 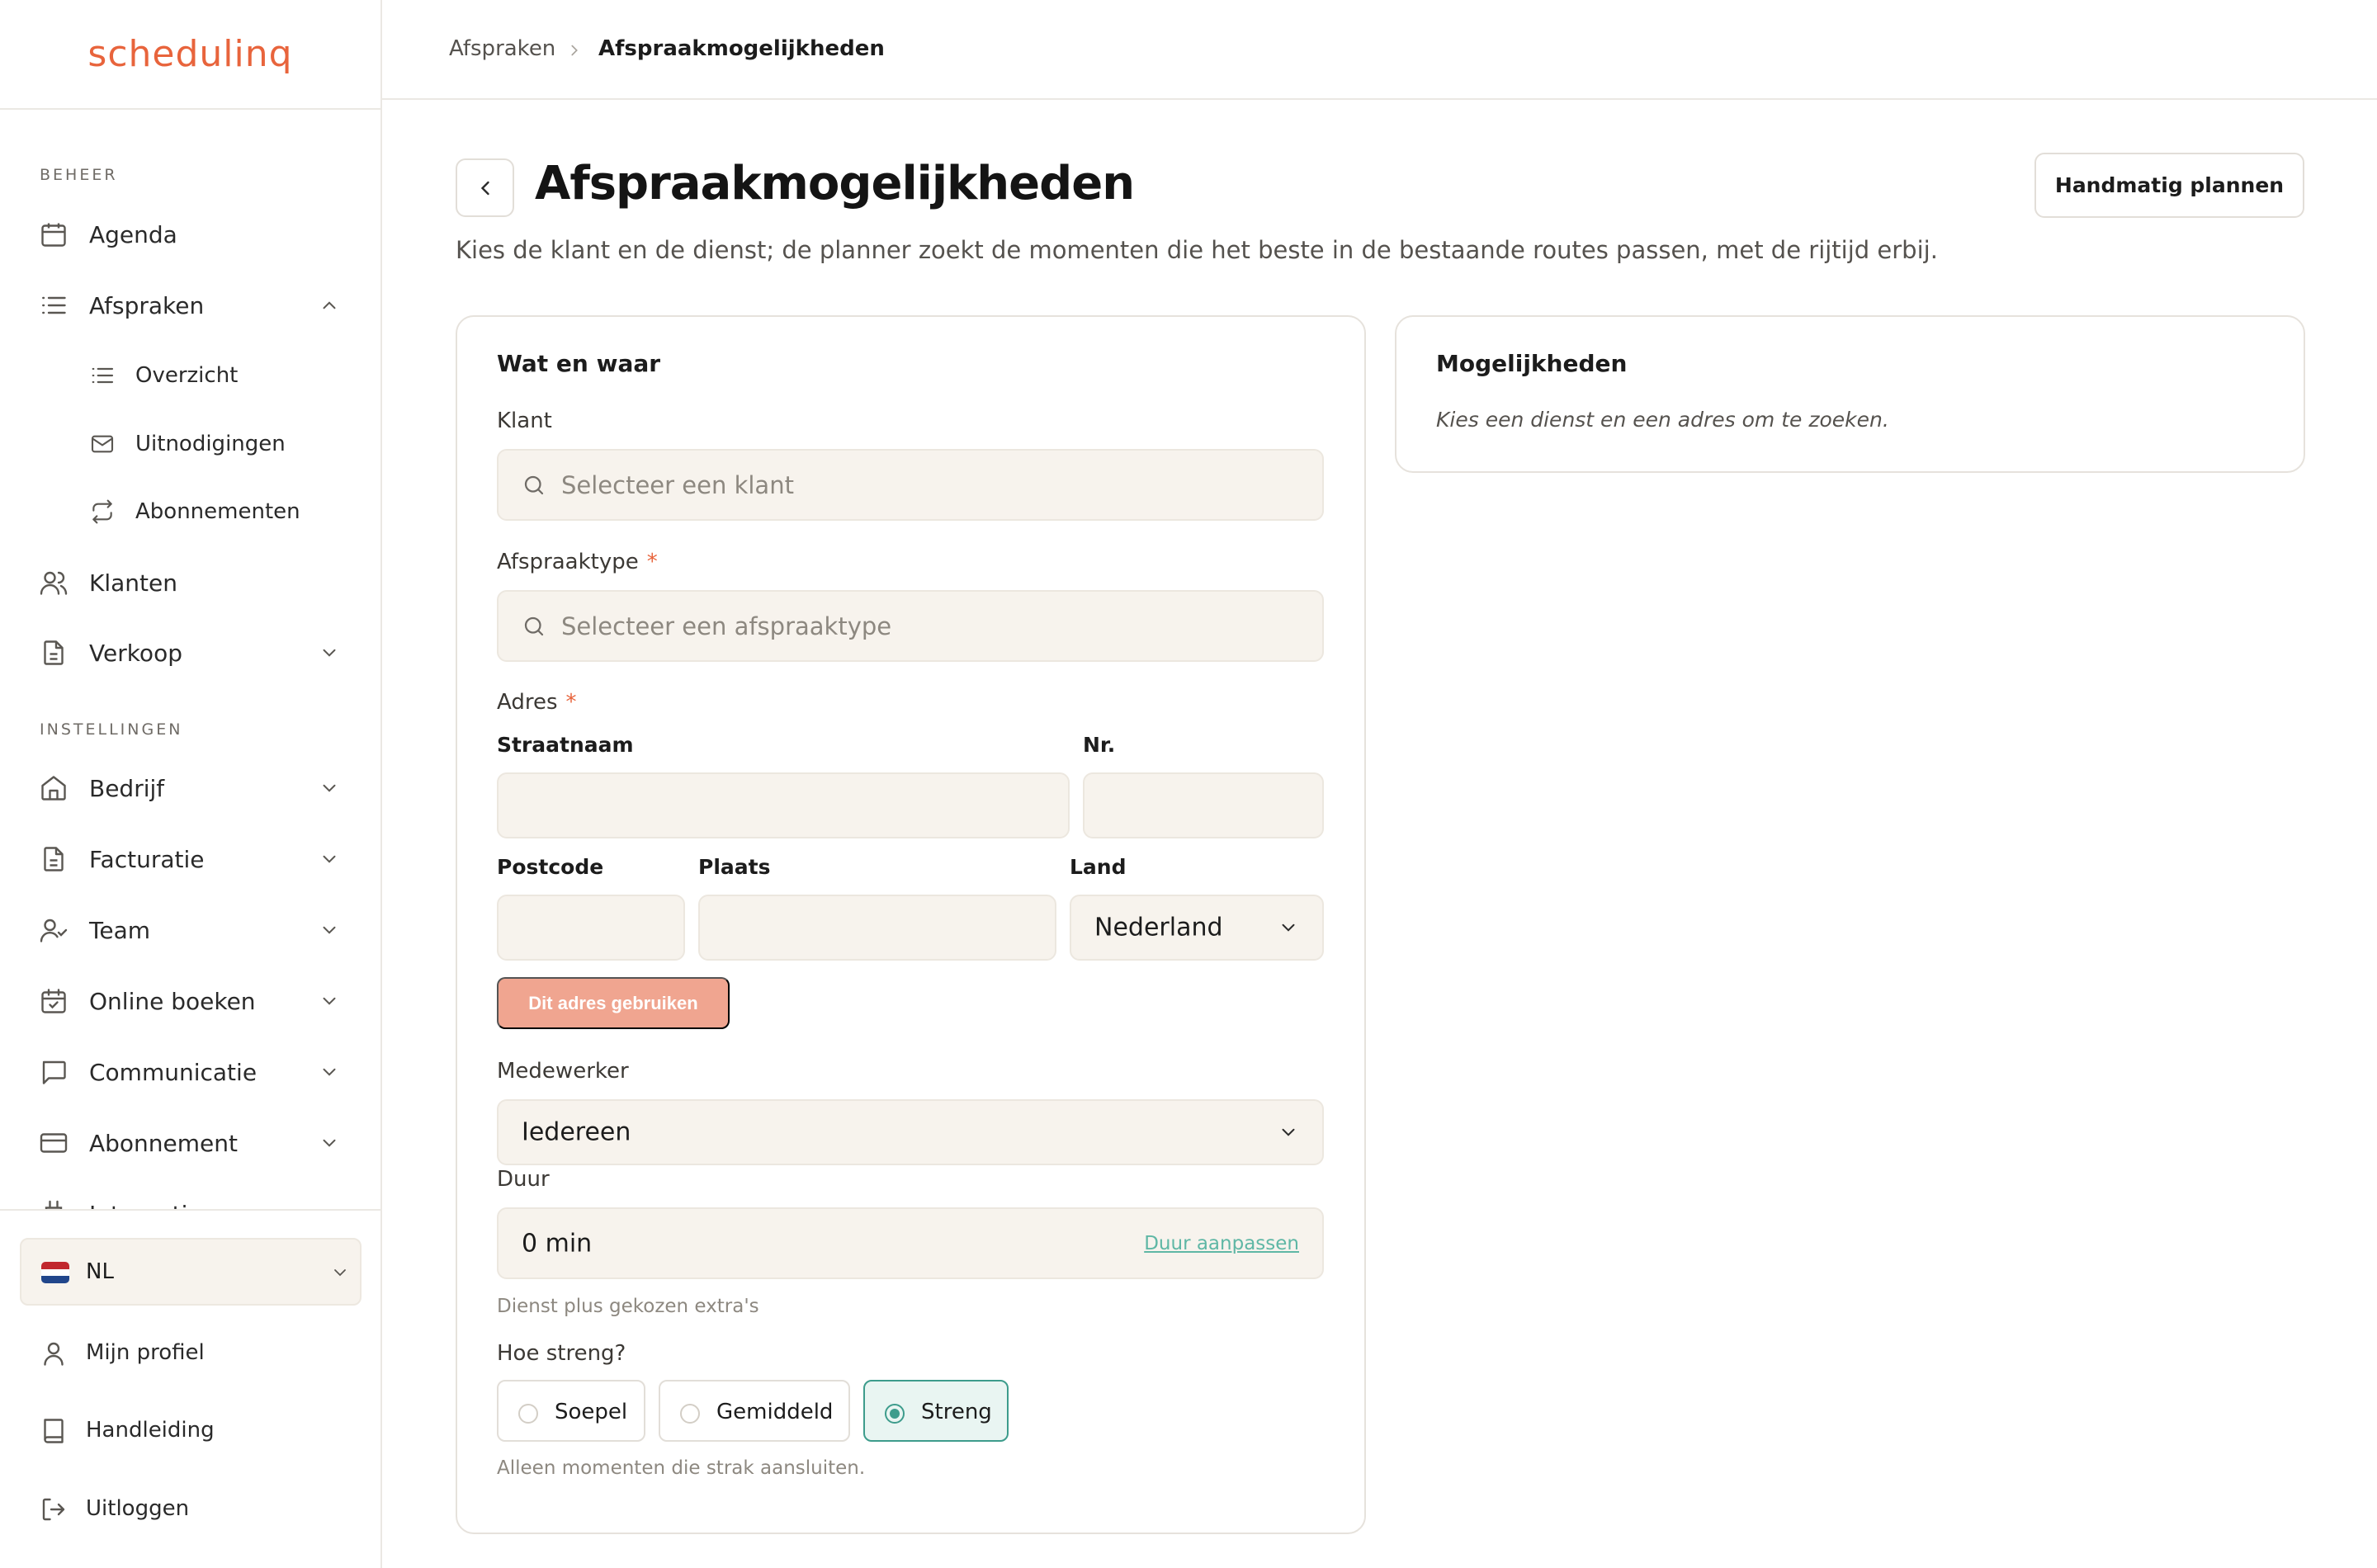 I want to click on city-label: Plaats, so click(x=734, y=867).